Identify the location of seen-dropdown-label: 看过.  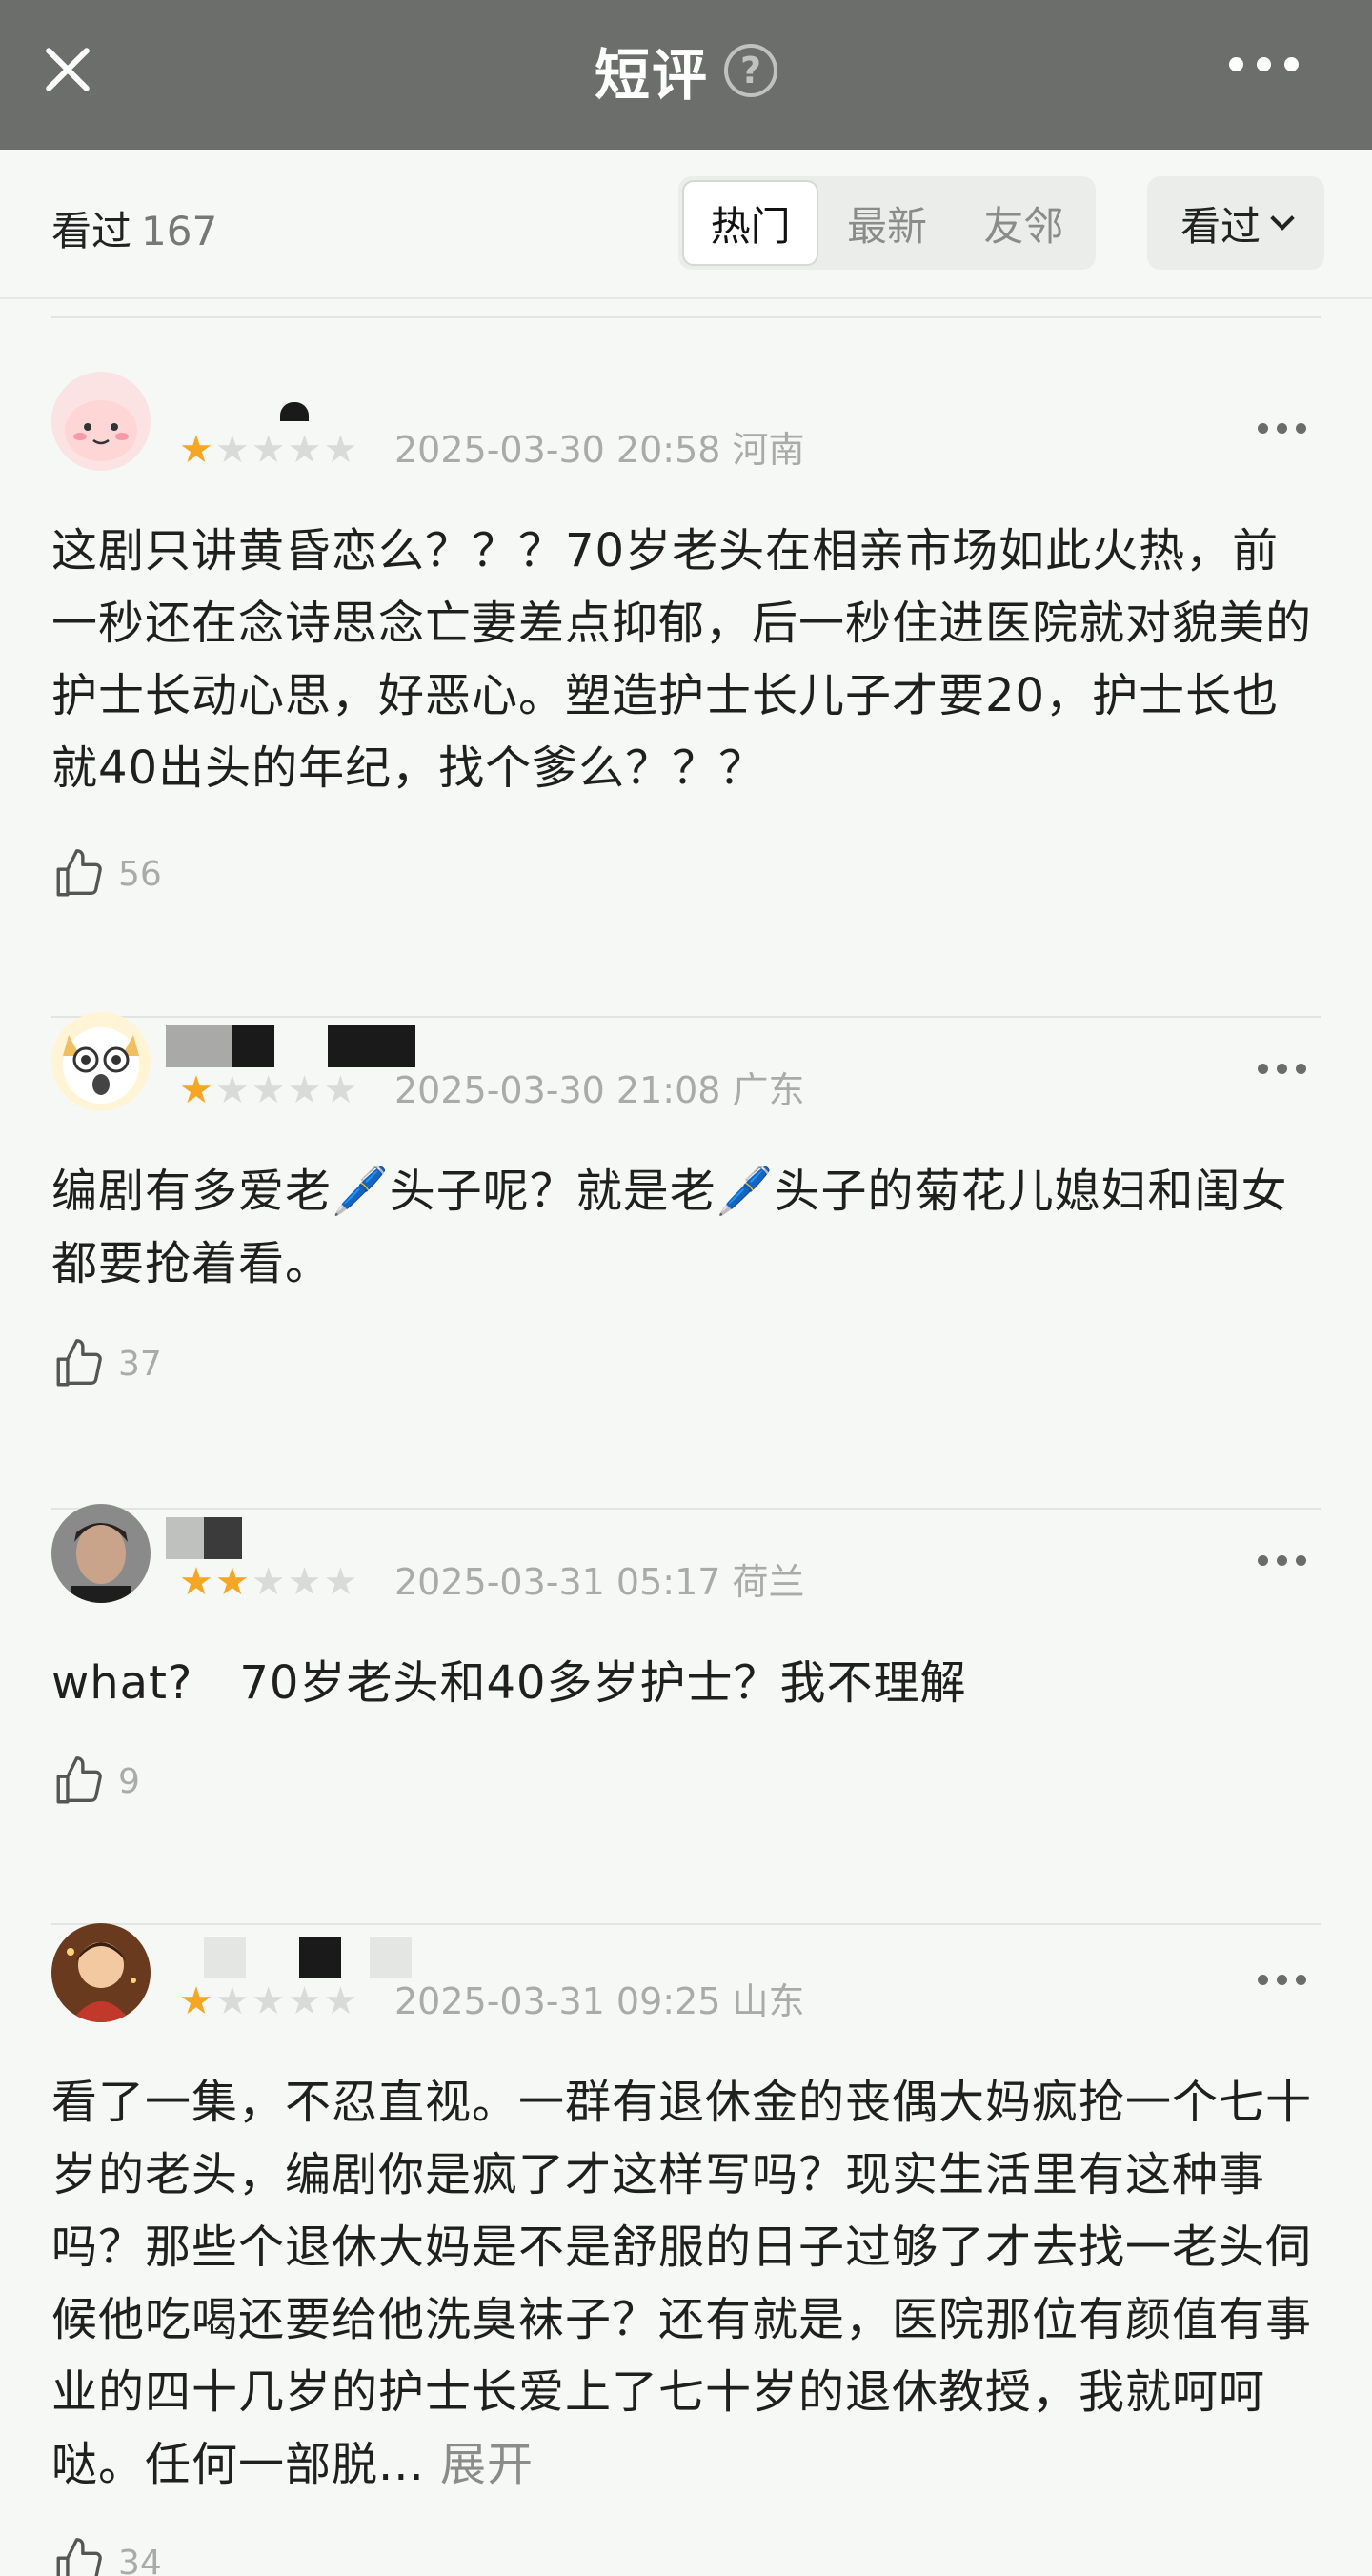
(1220, 226).